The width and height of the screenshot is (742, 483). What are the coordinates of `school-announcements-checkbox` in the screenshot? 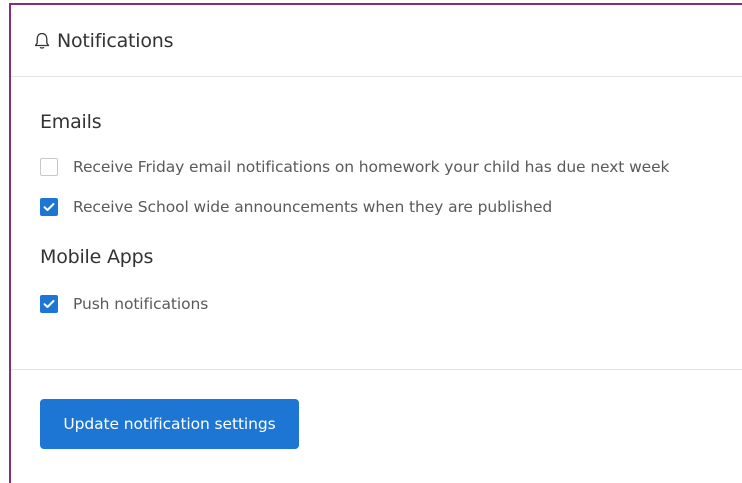 It's located at (49, 207).